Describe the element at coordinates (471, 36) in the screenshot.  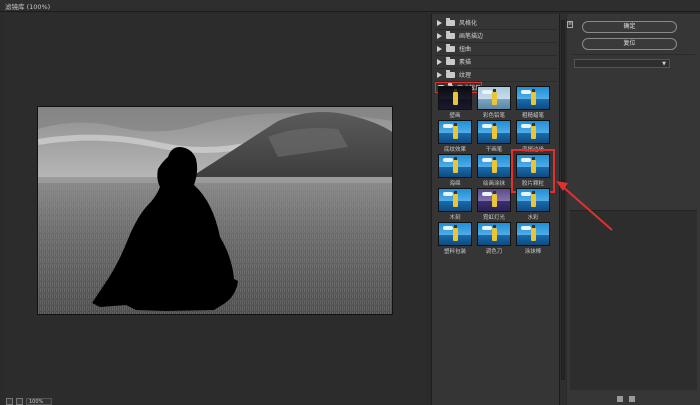
I see `category-label: 画笔描边` at that location.